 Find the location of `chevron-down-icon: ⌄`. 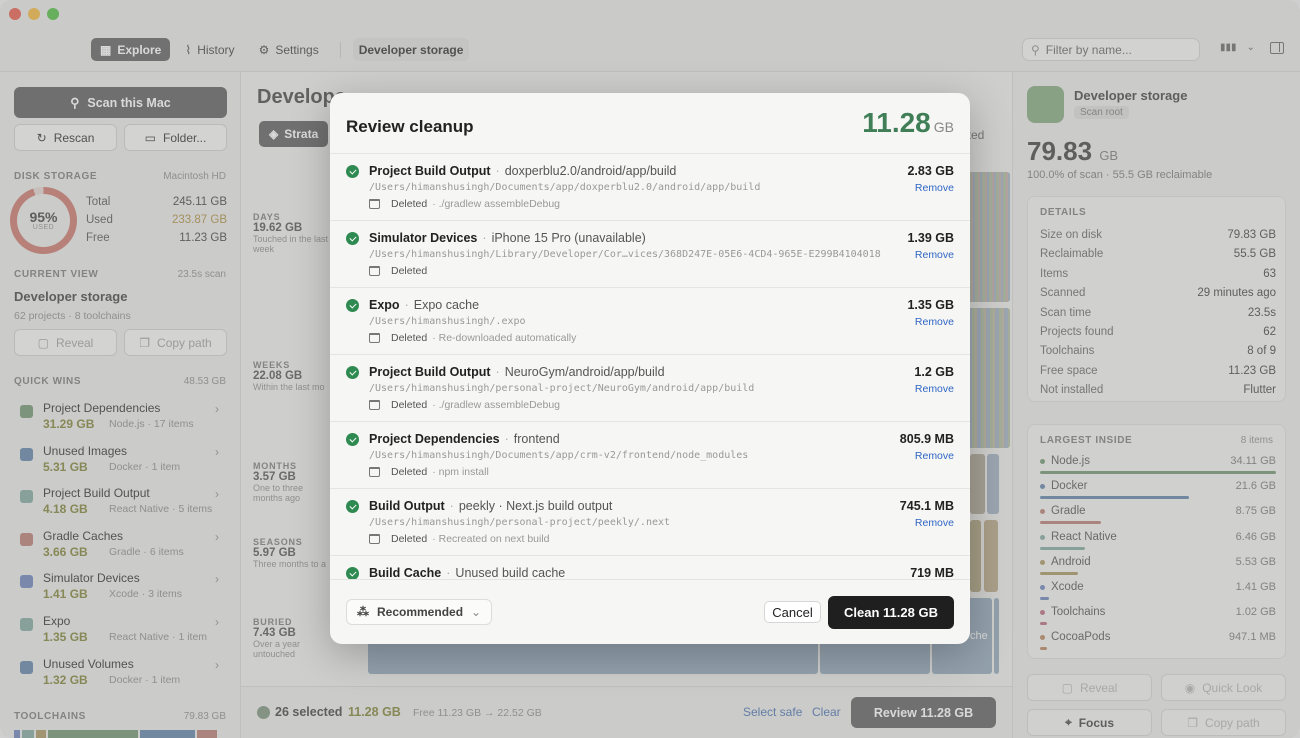

chevron-down-icon: ⌄ is located at coordinates (476, 612).